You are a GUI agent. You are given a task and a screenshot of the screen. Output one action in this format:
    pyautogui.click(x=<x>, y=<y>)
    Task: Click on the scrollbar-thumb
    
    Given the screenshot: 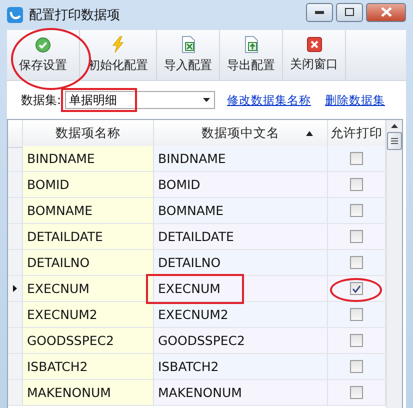 What is the action you would take?
    pyautogui.click(x=394, y=141)
    